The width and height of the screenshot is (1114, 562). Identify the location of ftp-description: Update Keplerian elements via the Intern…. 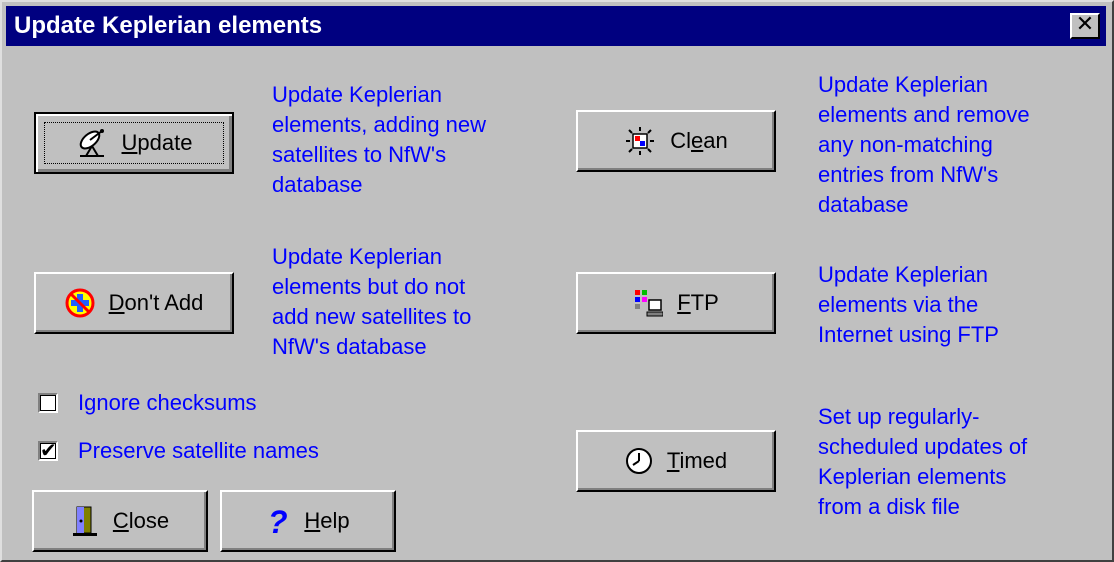
(908, 304).